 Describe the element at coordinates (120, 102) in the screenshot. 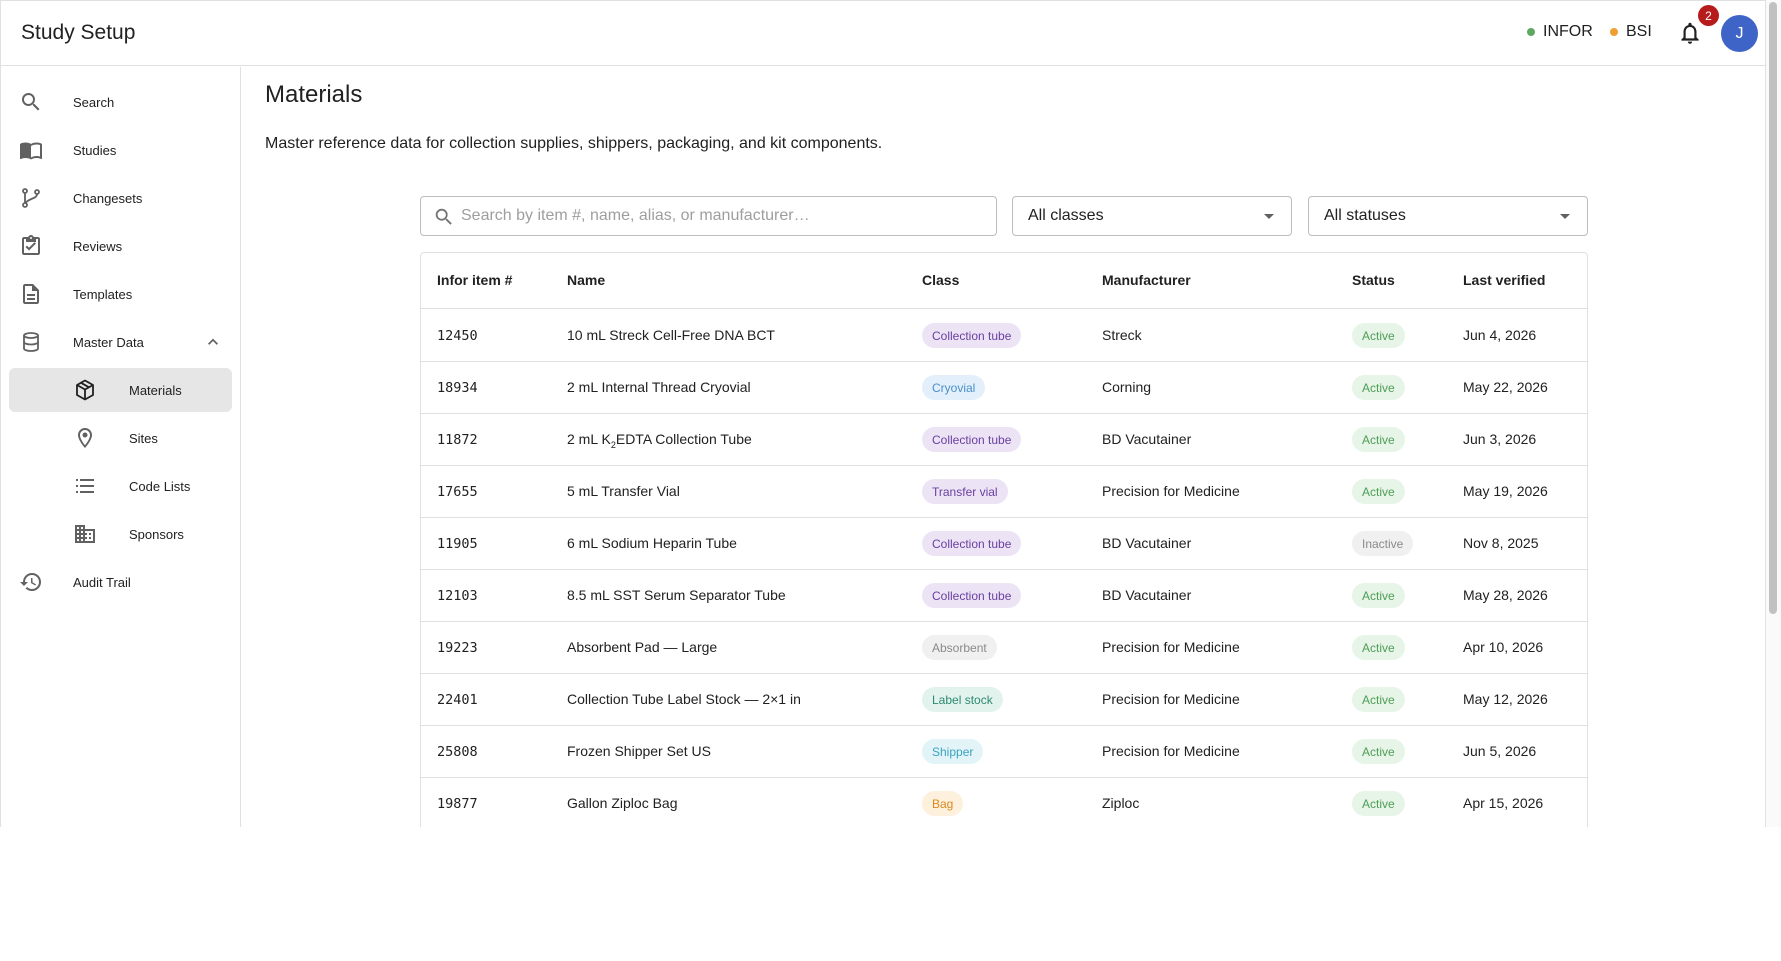

I see `sidebar-item-search: Search` at that location.